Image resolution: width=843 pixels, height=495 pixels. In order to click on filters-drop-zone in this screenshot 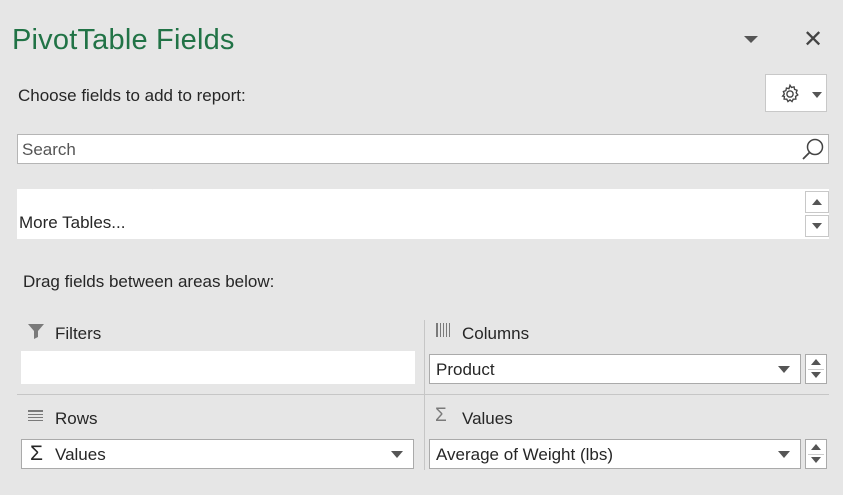, I will do `click(218, 367)`.